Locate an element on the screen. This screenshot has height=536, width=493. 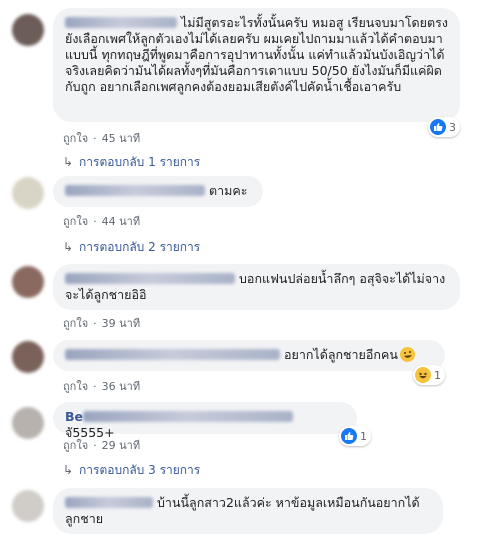
timestamp: 36 นาที is located at coordinates (121, 386).